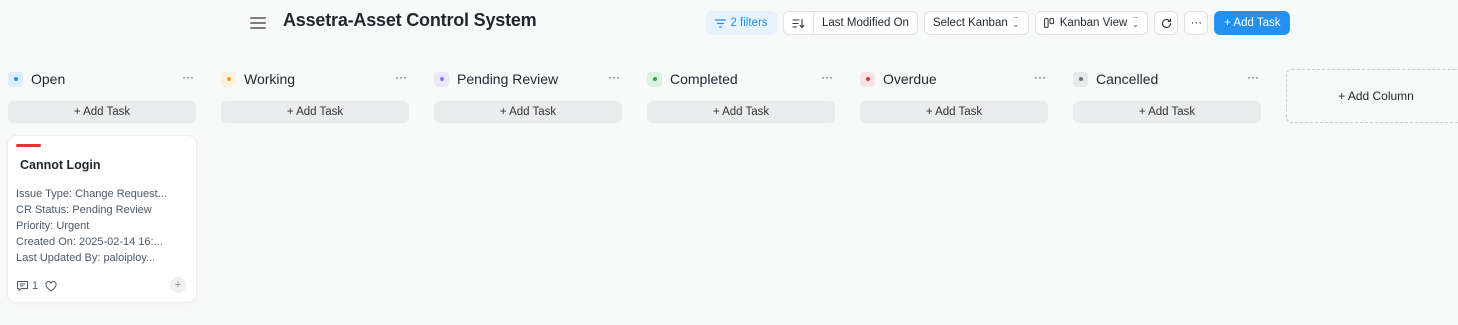  What do you see at coordinates (865, 23) in the screenshot?
I see `sort-field-button: Last Modified On` at bounding box center [865, 23].